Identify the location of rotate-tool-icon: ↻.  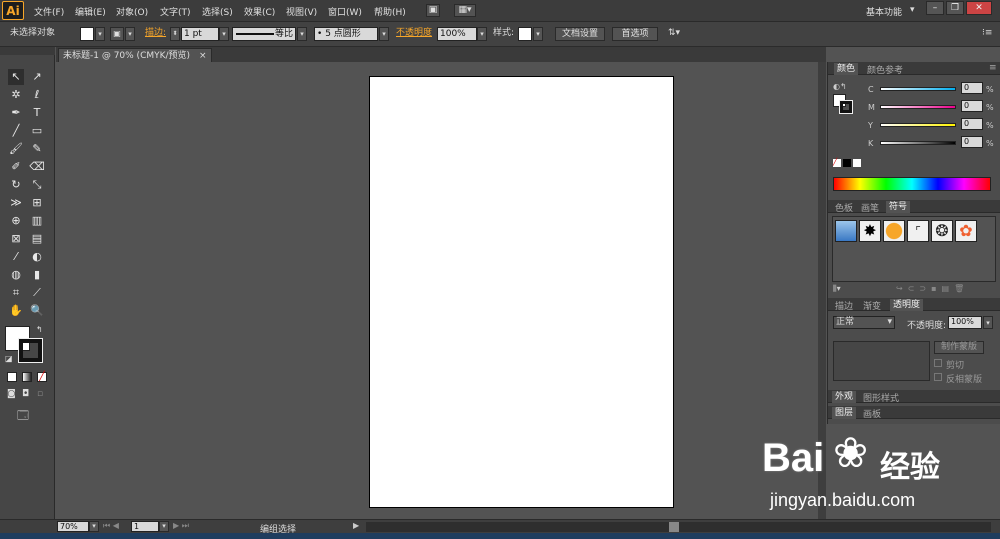
(16, 185).